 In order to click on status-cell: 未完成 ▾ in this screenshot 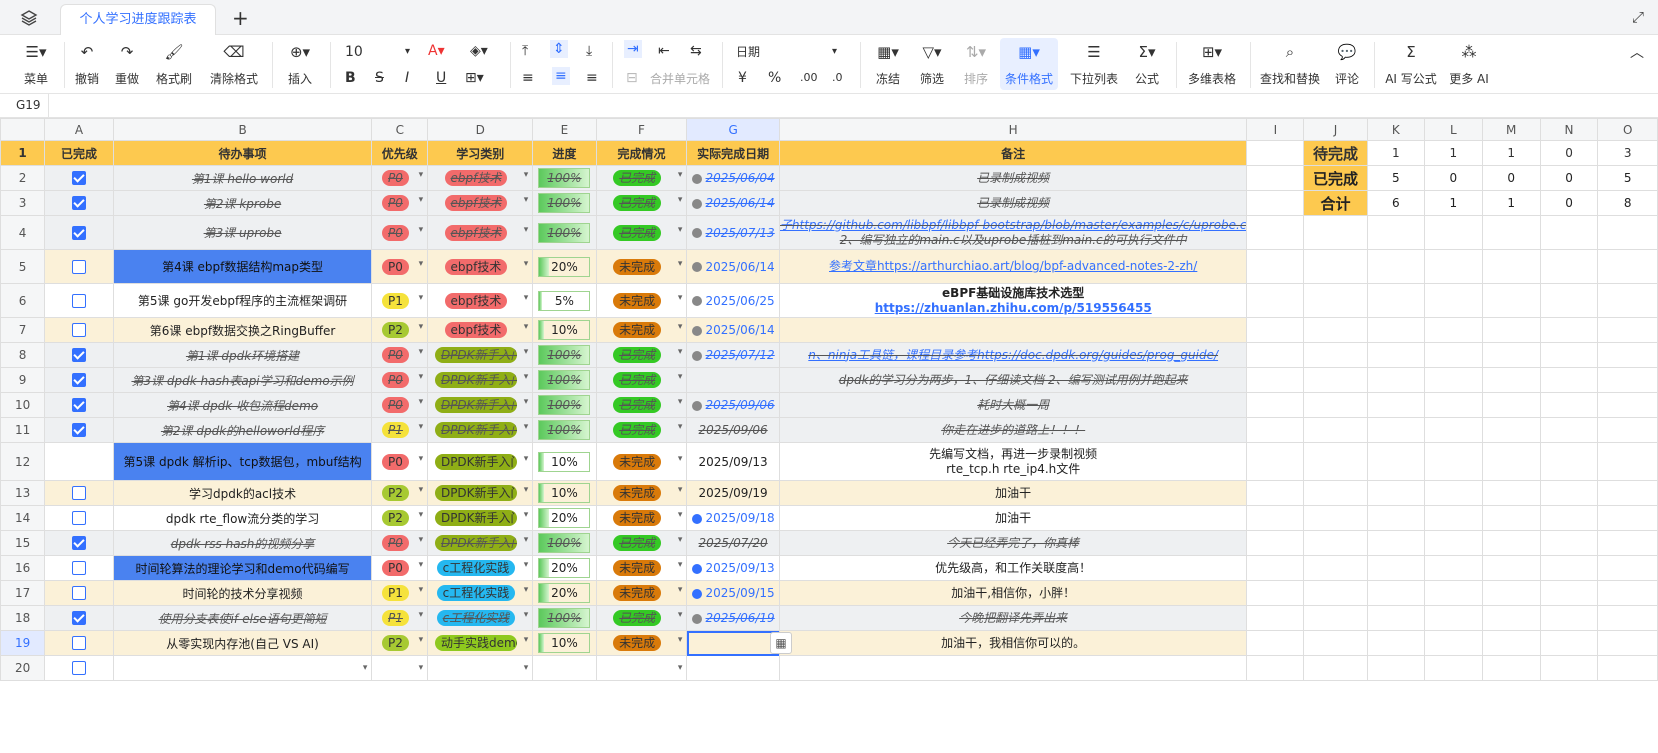, I will do `click(641, 518)`.